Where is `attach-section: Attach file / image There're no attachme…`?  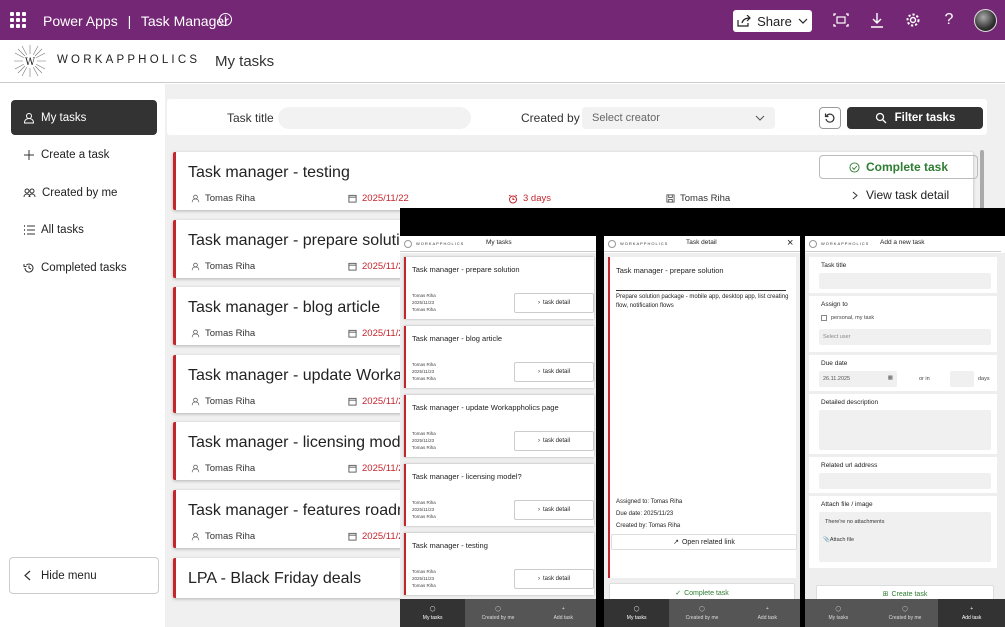
attach-section: Attach file / image There're no attachme… is located at coordinates (903, 532).